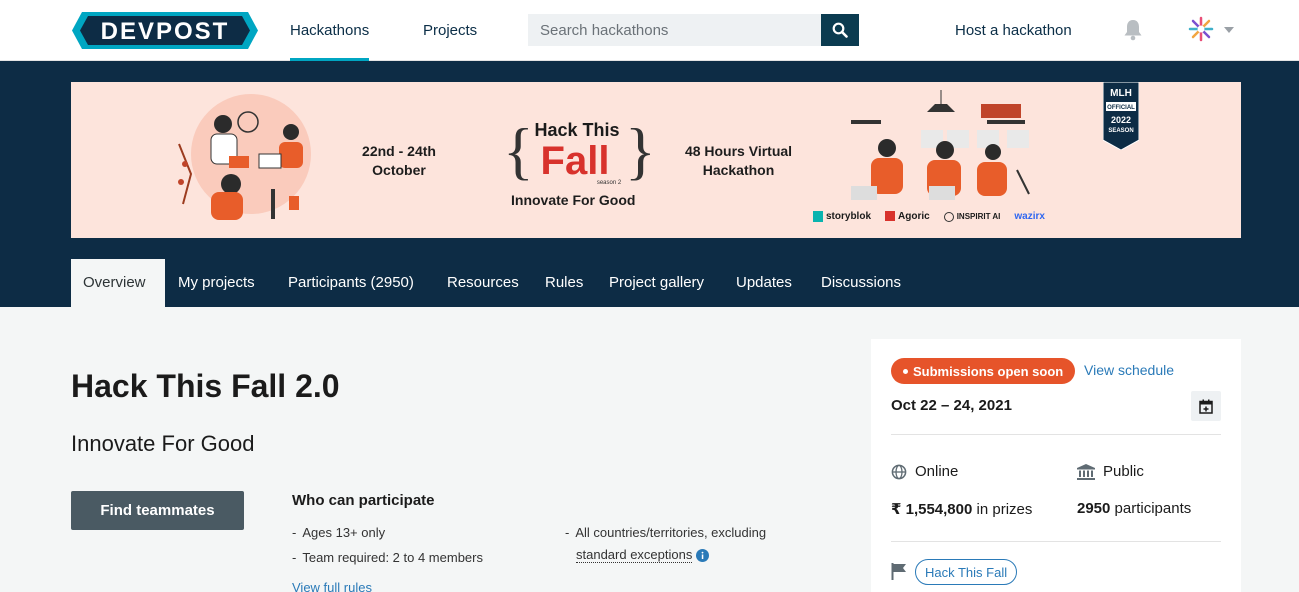 Image resolution: width=1299 pixels, height=592 pixels. I want to click on prize-total: ₹ 1,554,800 in prizes, so click(962, 509).